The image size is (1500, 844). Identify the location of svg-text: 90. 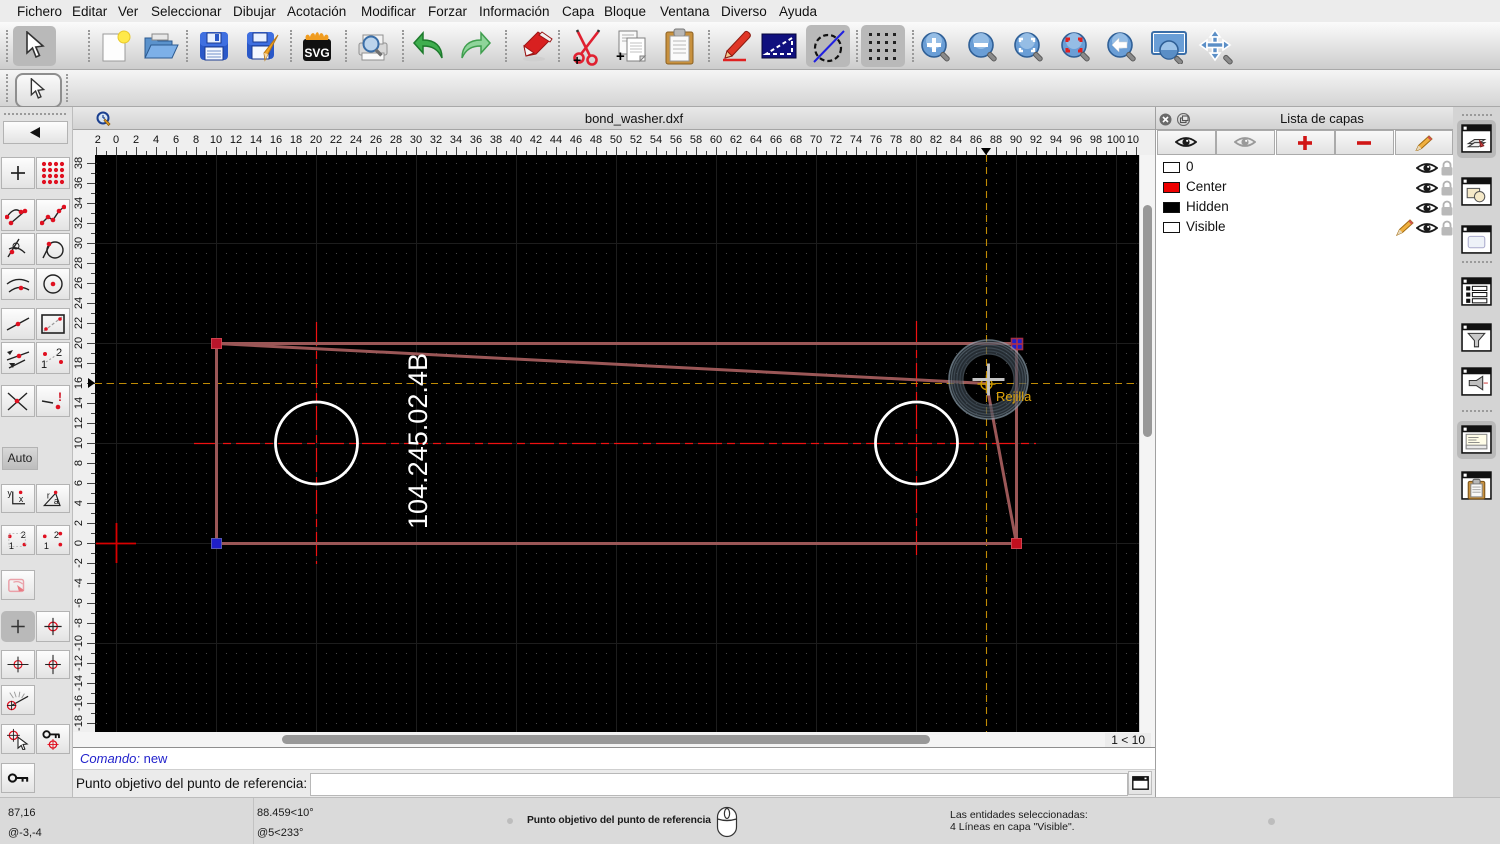
(1016, 140).